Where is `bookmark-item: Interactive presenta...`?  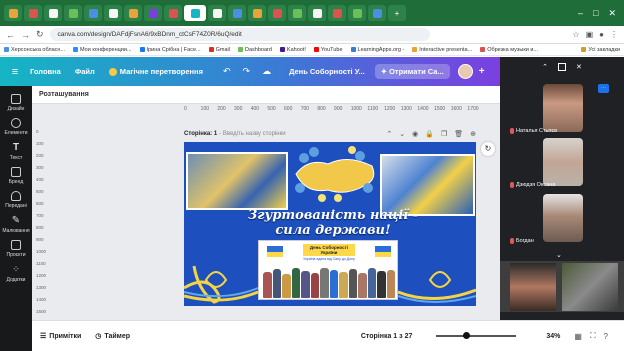 bookmark-item: Interactive presenta... is located at coordinates (442, 50).